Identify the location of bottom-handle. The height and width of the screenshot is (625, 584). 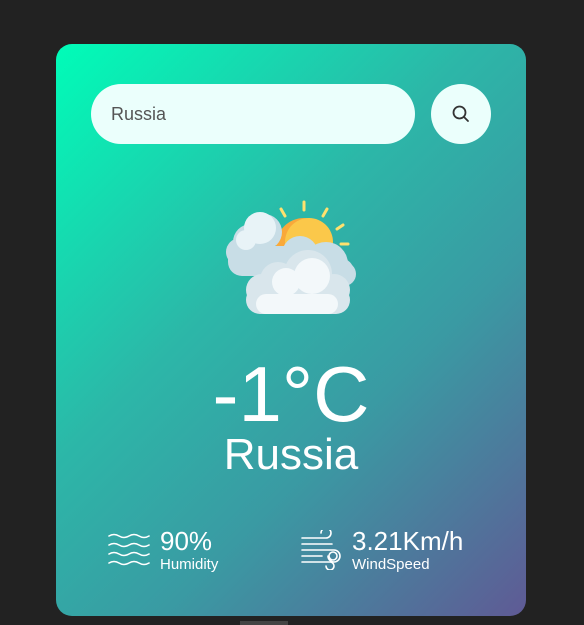
(264, 623).